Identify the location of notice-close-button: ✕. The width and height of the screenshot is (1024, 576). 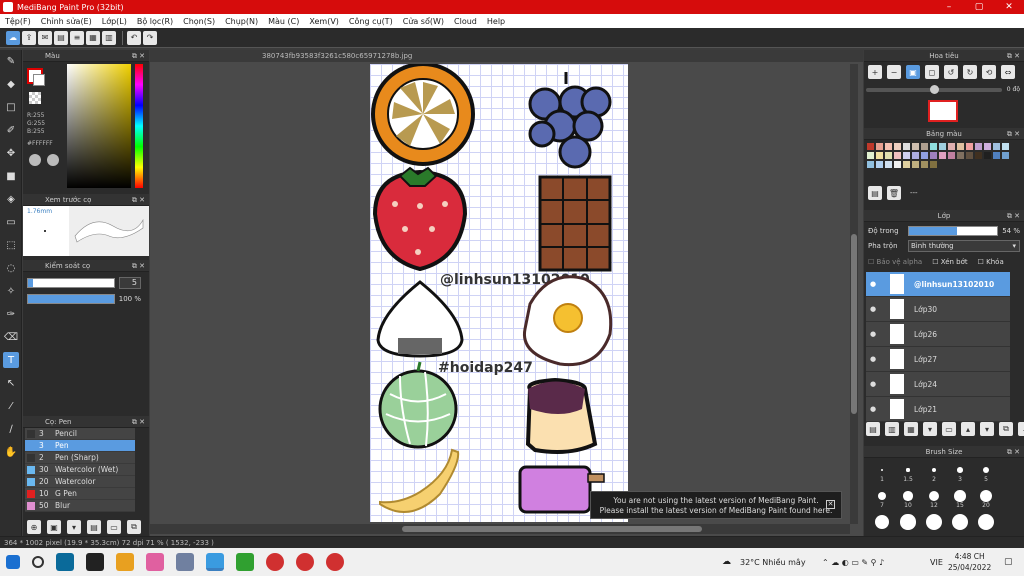
(830, 504).